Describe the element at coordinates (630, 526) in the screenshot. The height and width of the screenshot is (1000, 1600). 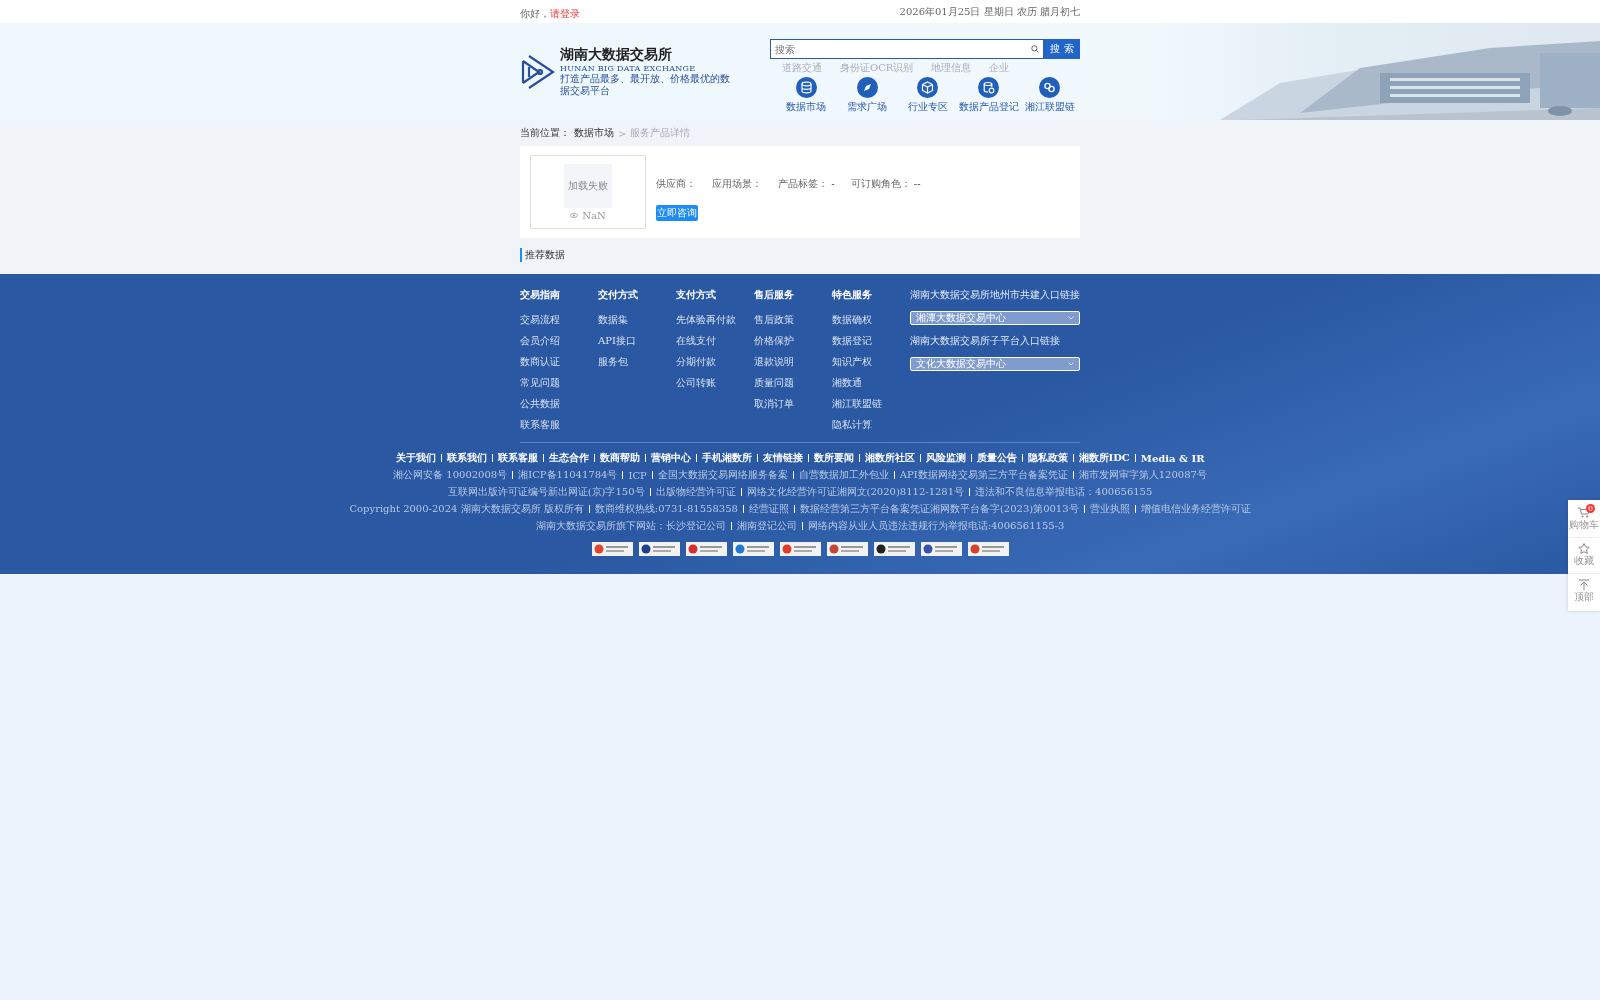
I see `legal-text: 湖南大数据交易所旗下网站：长沙登记公司` at that location.